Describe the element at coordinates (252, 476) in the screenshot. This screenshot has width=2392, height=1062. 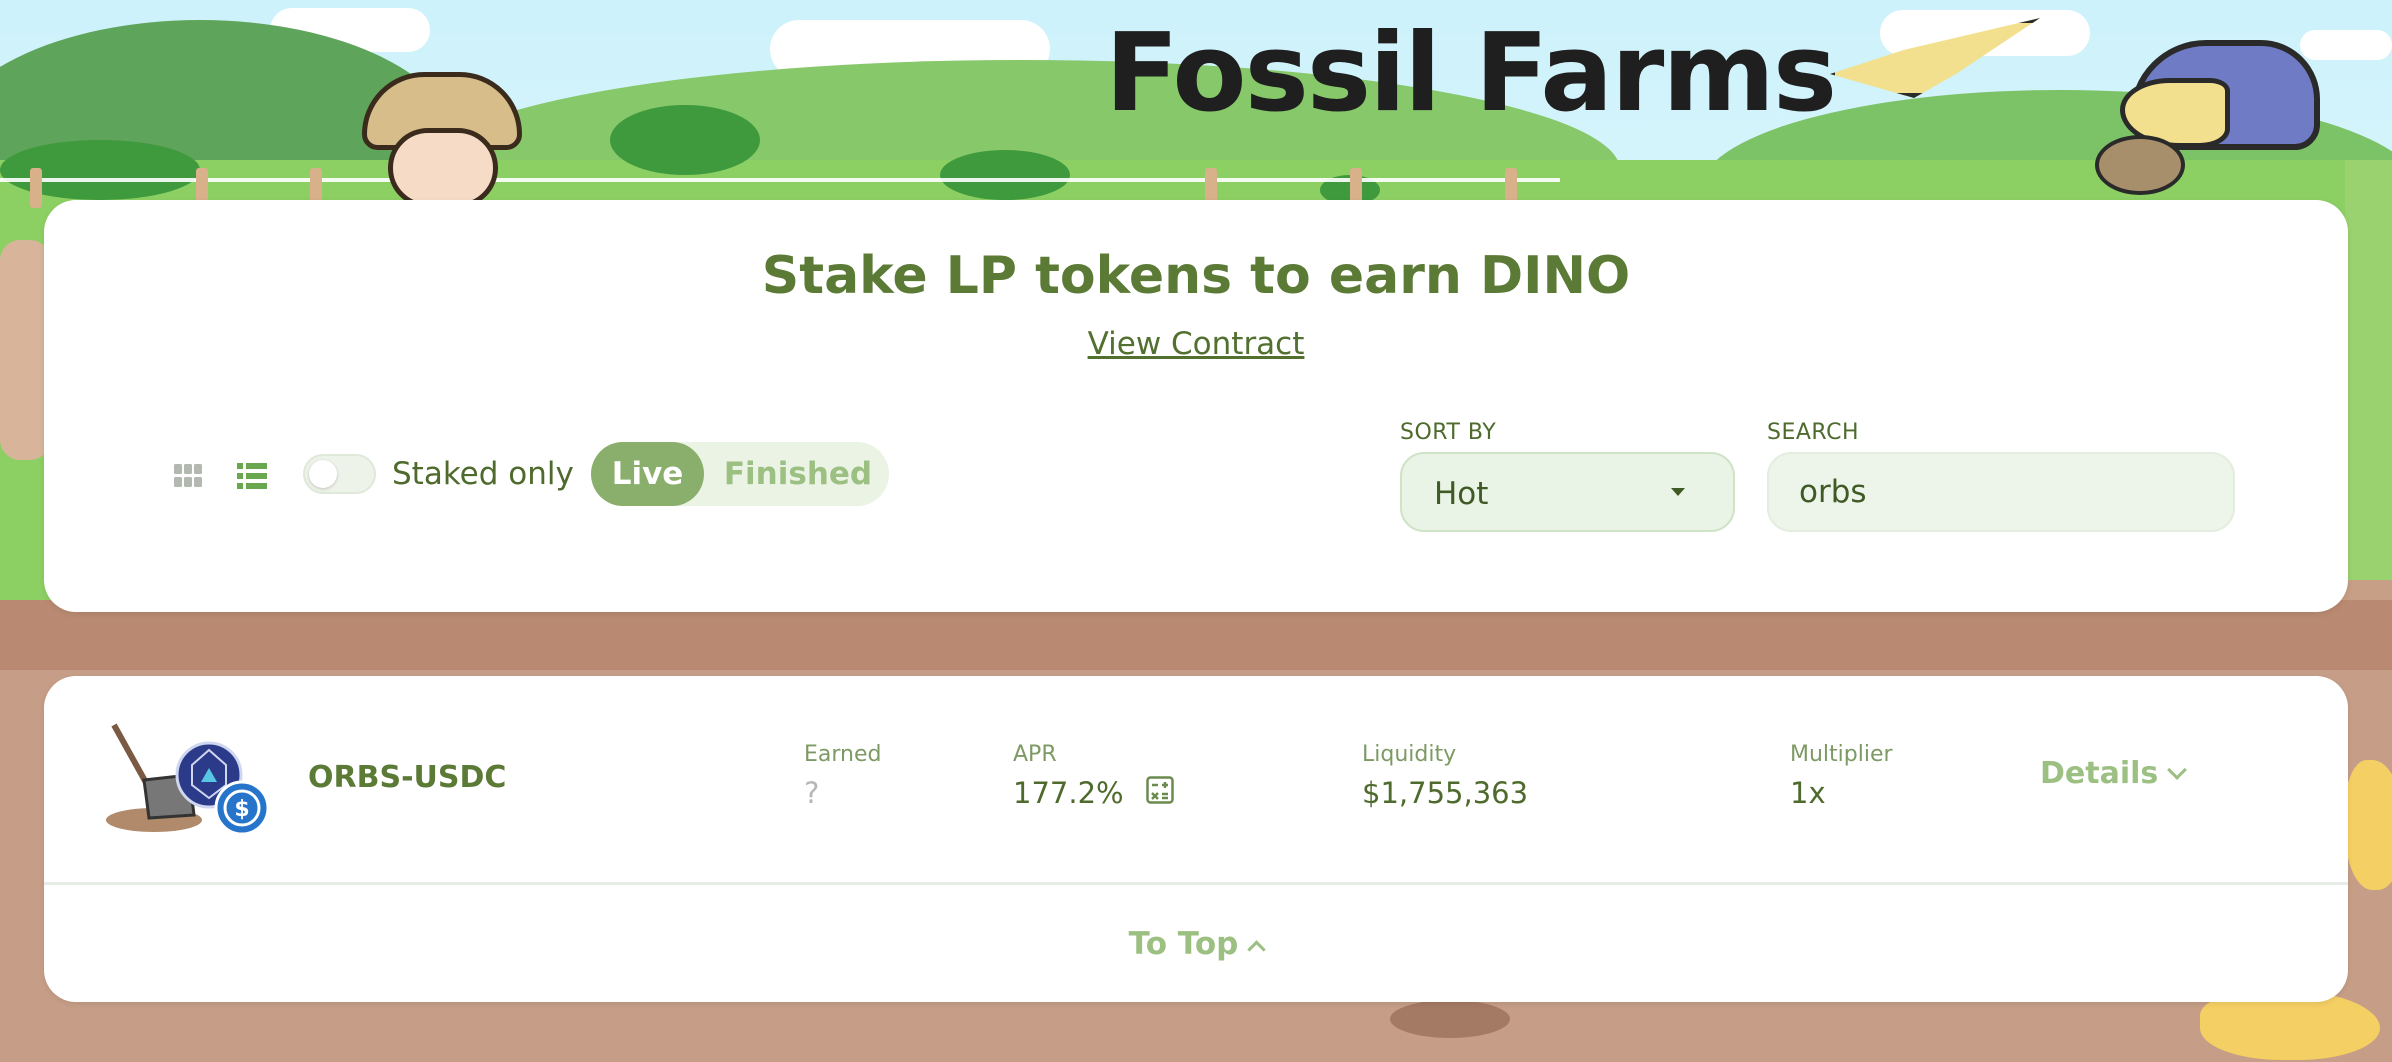
I see `list-view-icon` at that location.